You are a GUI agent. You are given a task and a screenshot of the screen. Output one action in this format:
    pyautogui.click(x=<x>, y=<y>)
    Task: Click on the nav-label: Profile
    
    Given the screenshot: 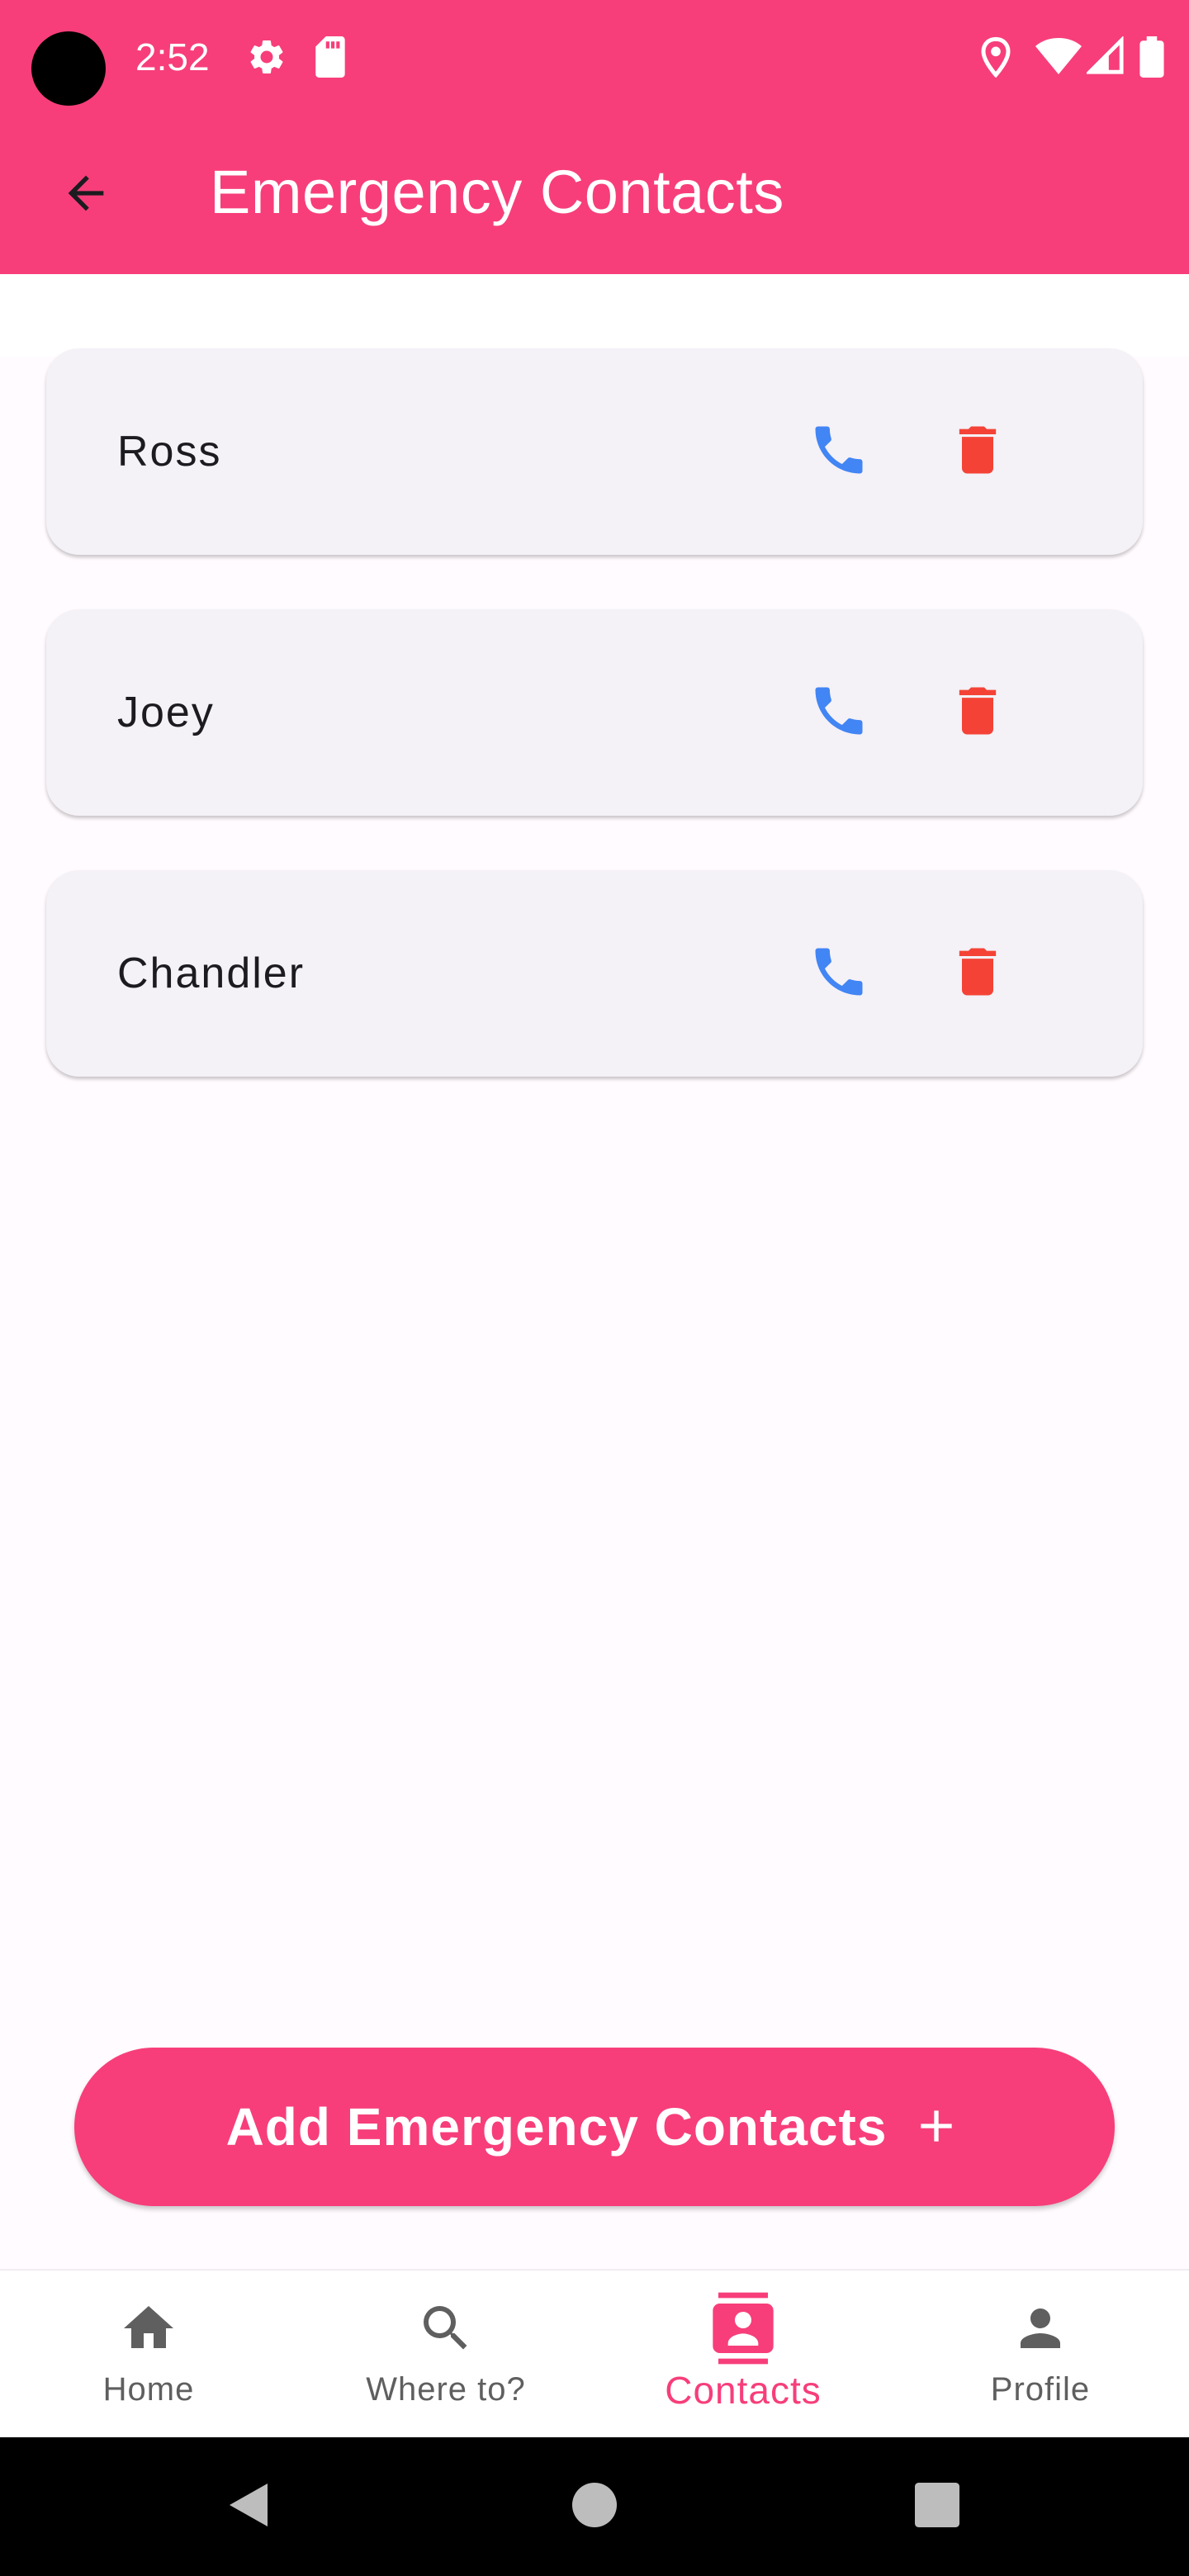 What is the action you would take?
    pyautogui.click(x=1040, y=2389)
    